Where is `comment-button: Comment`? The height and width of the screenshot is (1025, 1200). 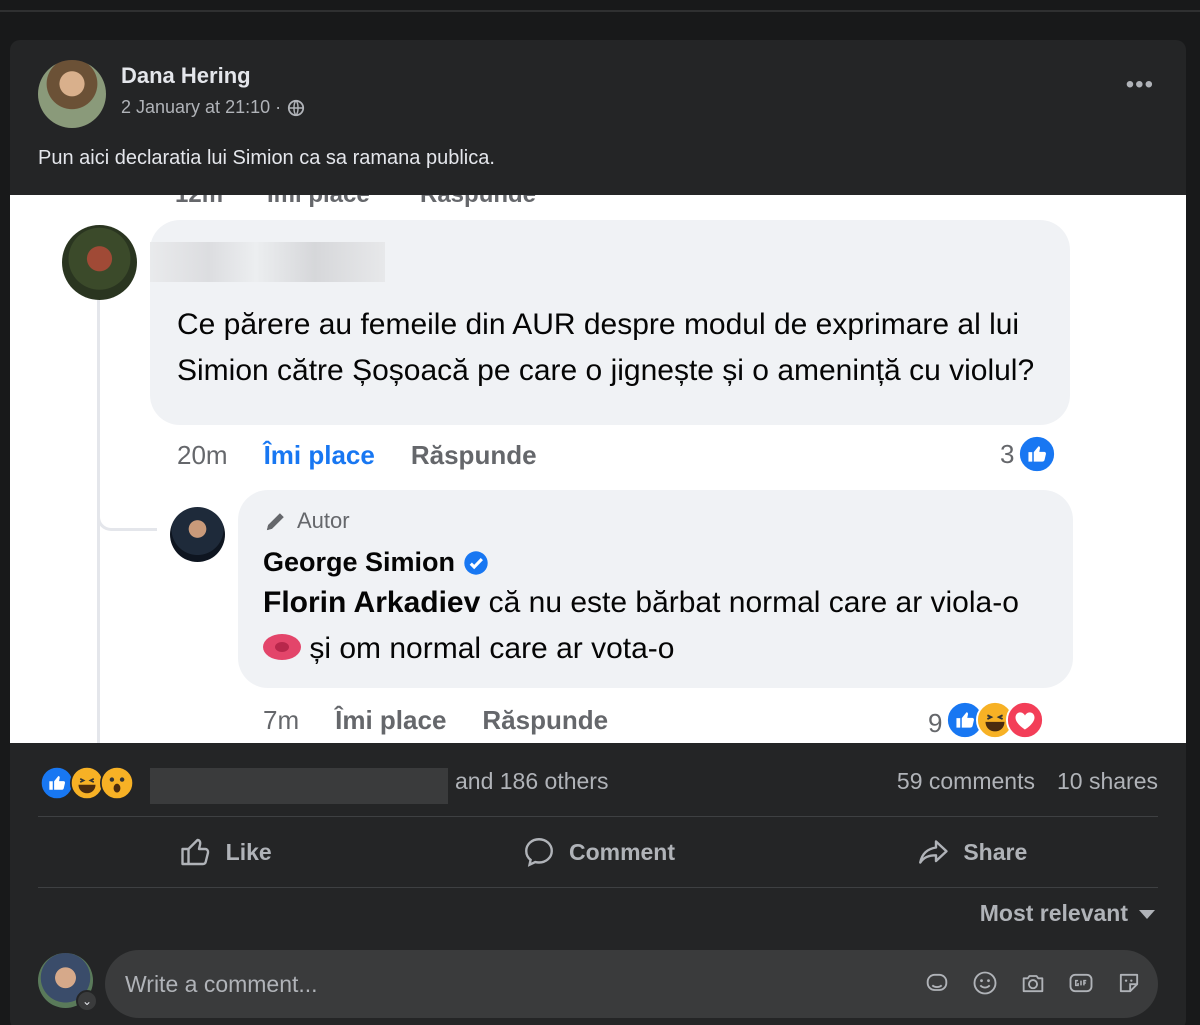 comment-button: Comment is located at coordinates (597, 852).